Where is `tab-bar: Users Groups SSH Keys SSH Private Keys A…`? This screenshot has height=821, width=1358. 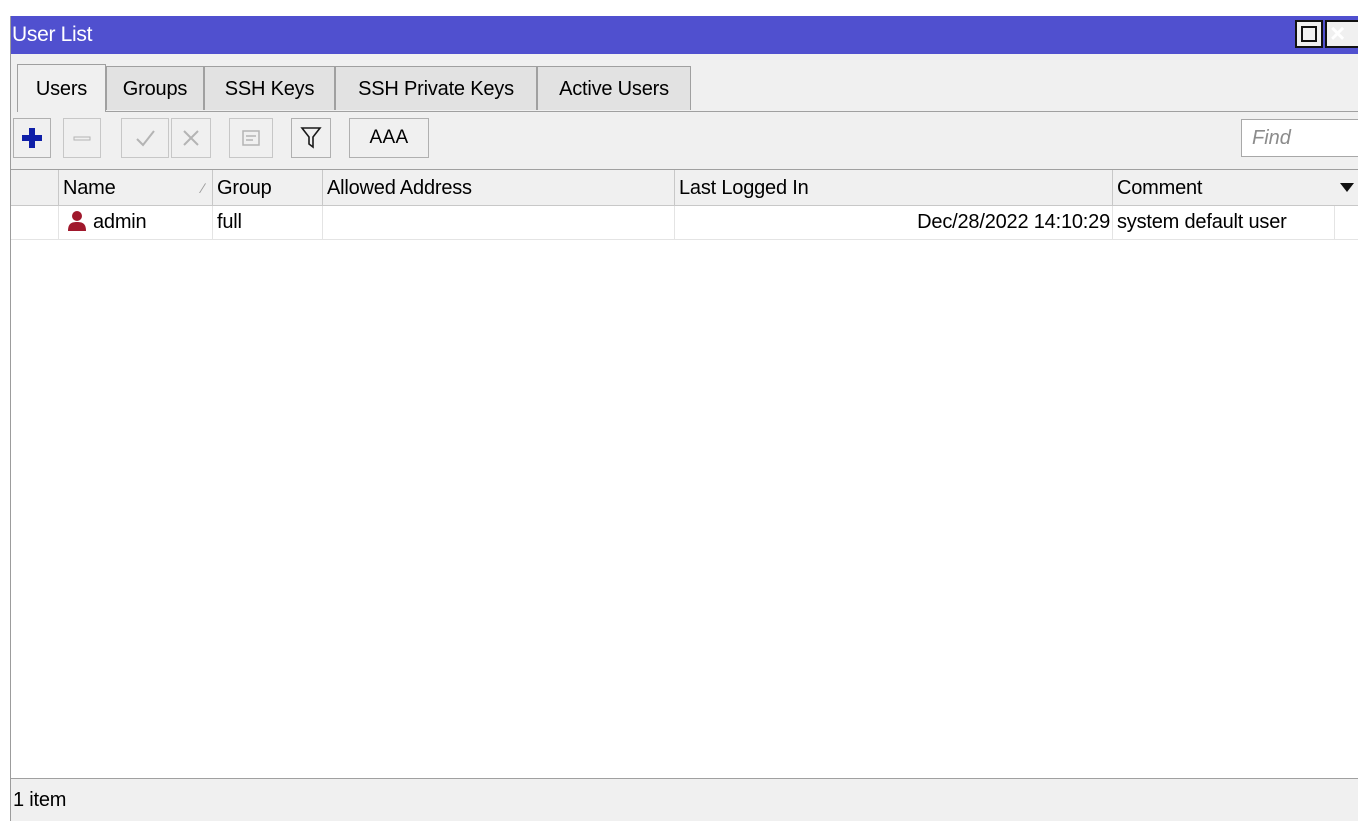
tab-bar: Users Groups SSH Keys SSH Private Keys A… is located at coordinates (684, 88).